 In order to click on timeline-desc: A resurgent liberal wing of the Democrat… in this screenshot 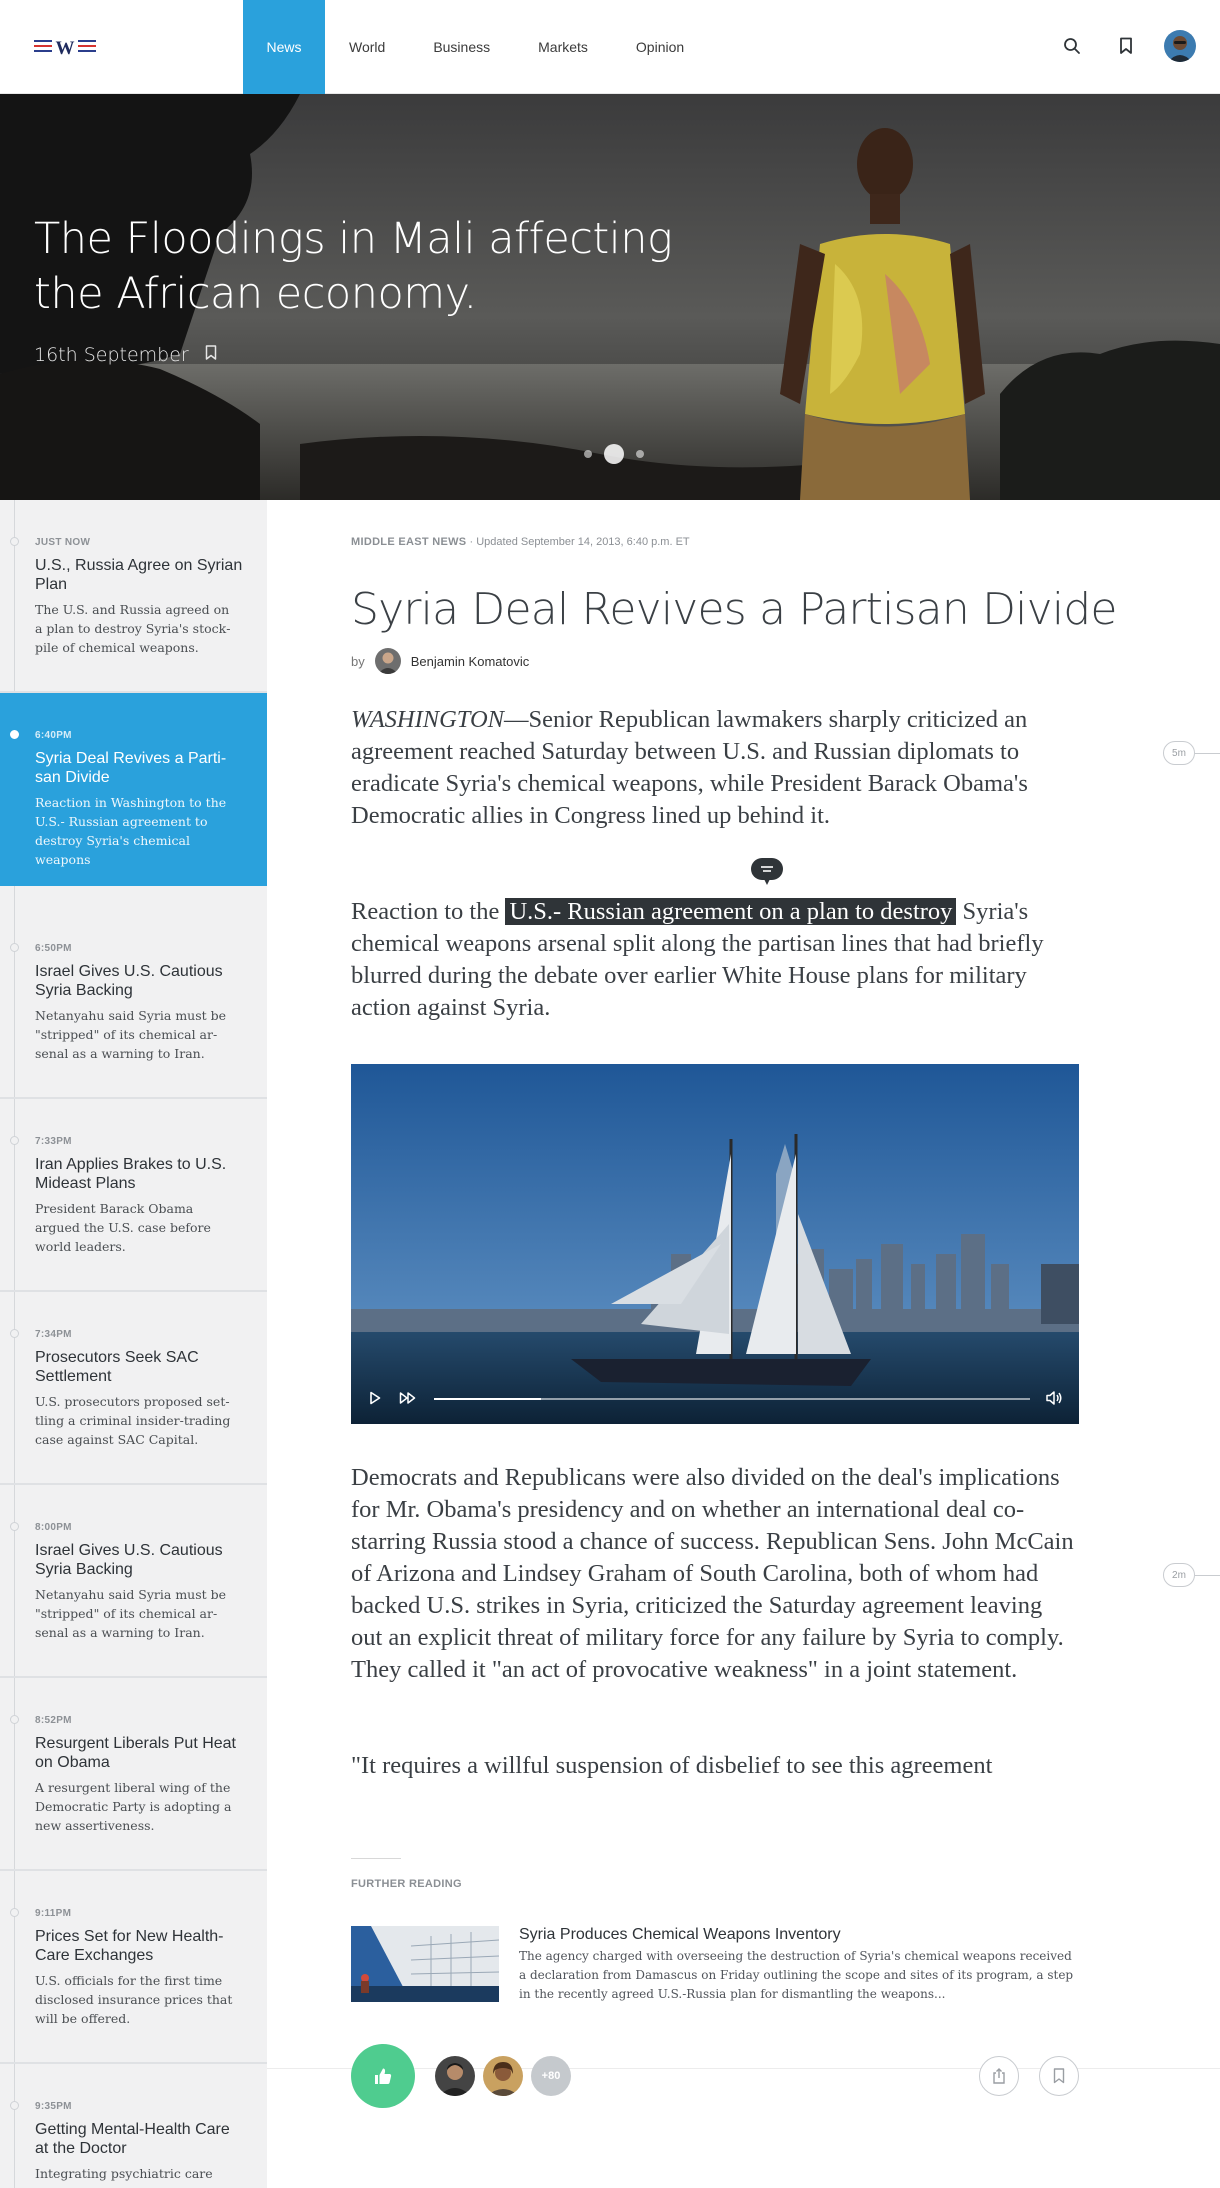, I will do `click(133, 1806)`.